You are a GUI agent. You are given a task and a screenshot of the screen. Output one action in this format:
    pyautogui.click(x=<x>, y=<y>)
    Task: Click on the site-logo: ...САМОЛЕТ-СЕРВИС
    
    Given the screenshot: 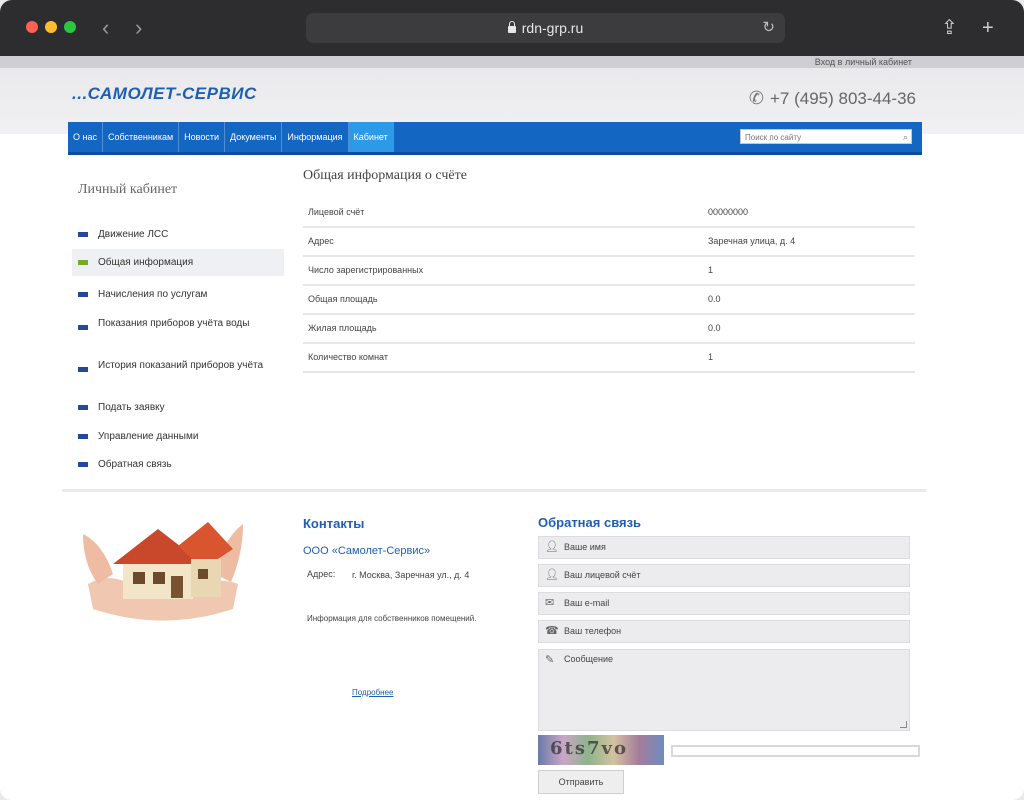 What is the action you would take?
    pyautogui.click(x=164, y=94)
    